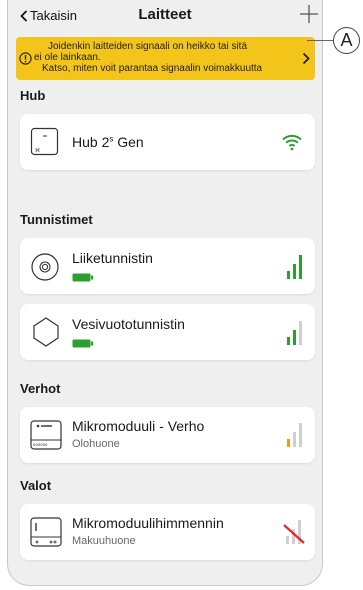  I want to click on wifi-icon, so click(292, 142).